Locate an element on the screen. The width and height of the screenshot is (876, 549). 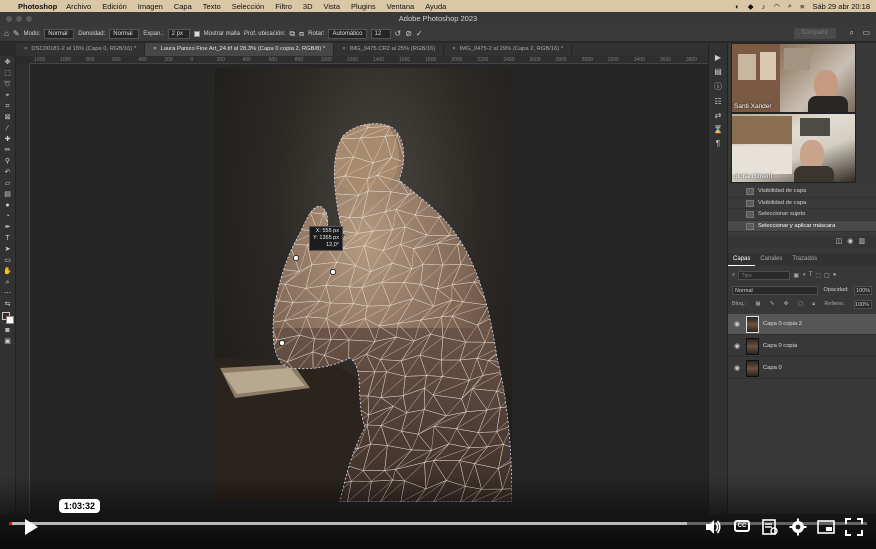
tab-capas: Capas is located at coordinates (742, 259).